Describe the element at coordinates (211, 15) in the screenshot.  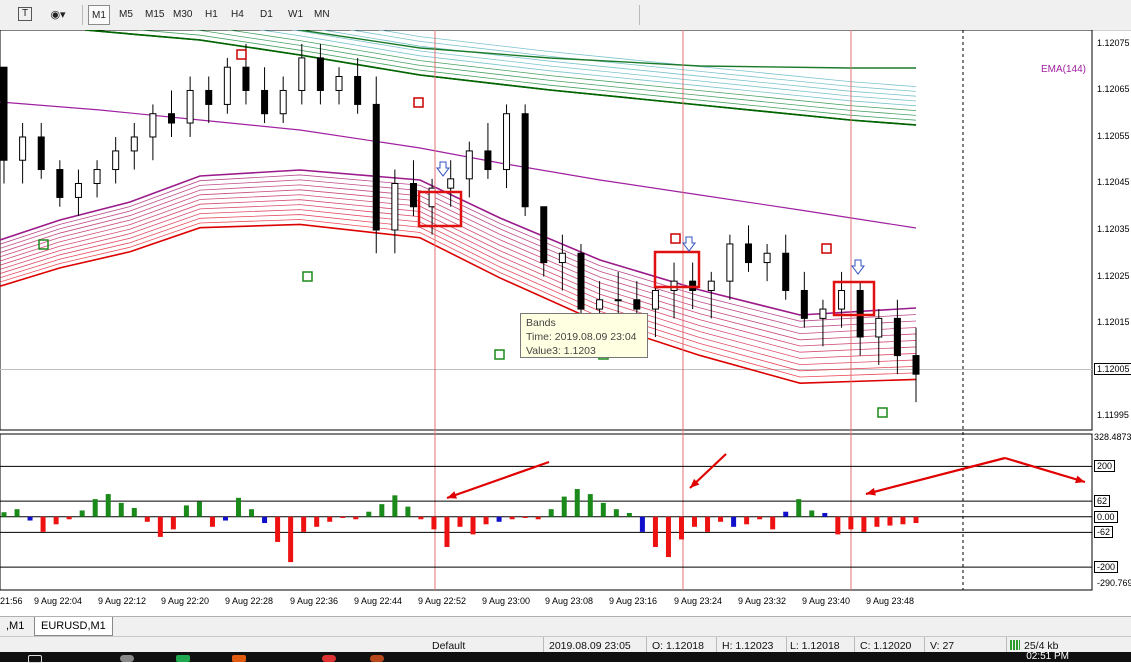
I see `timeframe-h1: H1` at that location.